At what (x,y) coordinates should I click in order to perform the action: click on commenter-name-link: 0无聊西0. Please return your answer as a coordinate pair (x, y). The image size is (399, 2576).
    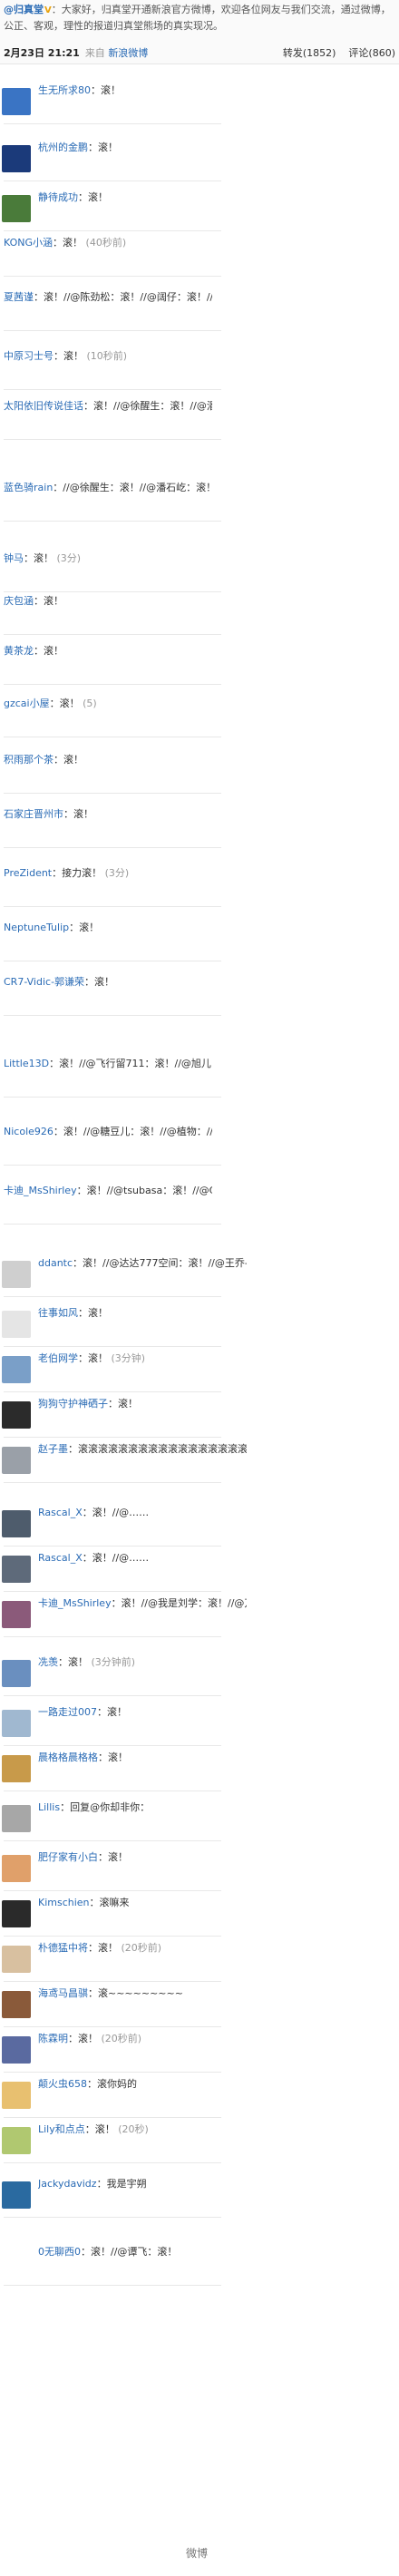
    Looking at the image, I should click on (60, 2252).